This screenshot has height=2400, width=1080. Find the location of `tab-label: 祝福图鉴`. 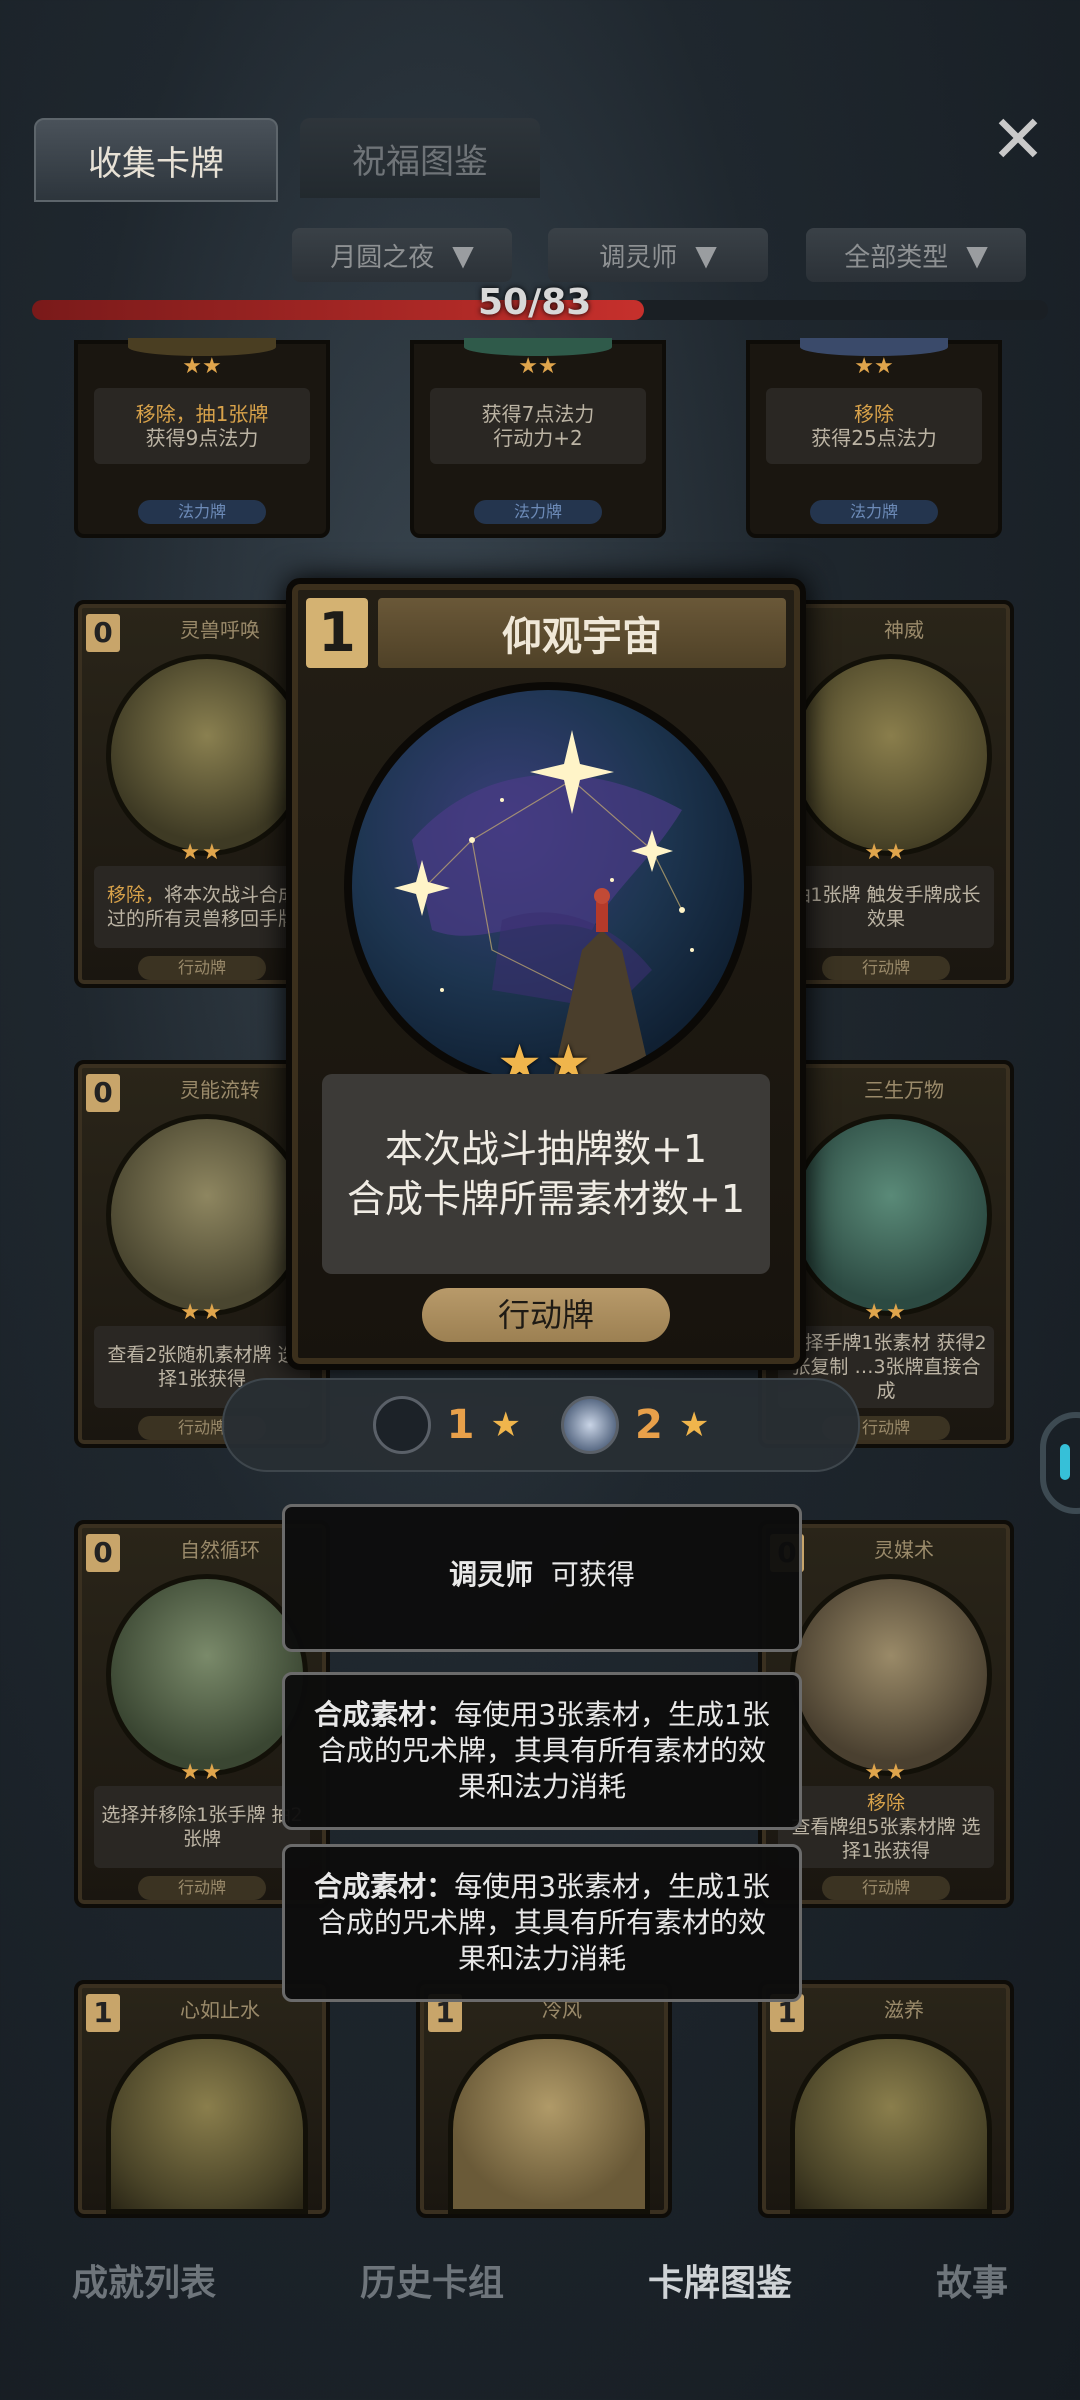

tab-label: 祝福图鉴 is located at coordinates (420, 161).